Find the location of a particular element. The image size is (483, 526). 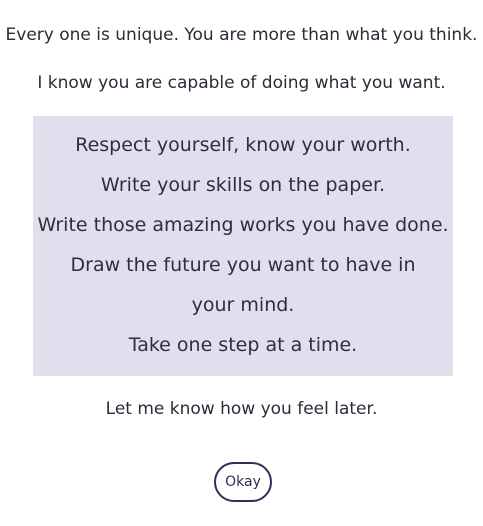

advice-line-respect: Respect yourself, know your worth. is located at coordinates (243, 145).